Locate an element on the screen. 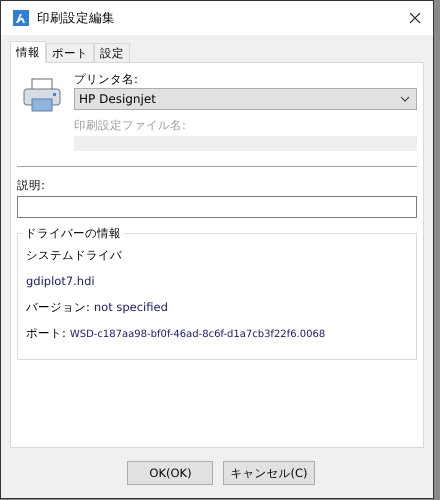 Image resolution: width=440 pixels, height=500 pixels. port-value: WSD-c187aa98-bf0f-46ad-8c6f-d1a7cb3f22f6.0068 is located at coordinates (198, 335).